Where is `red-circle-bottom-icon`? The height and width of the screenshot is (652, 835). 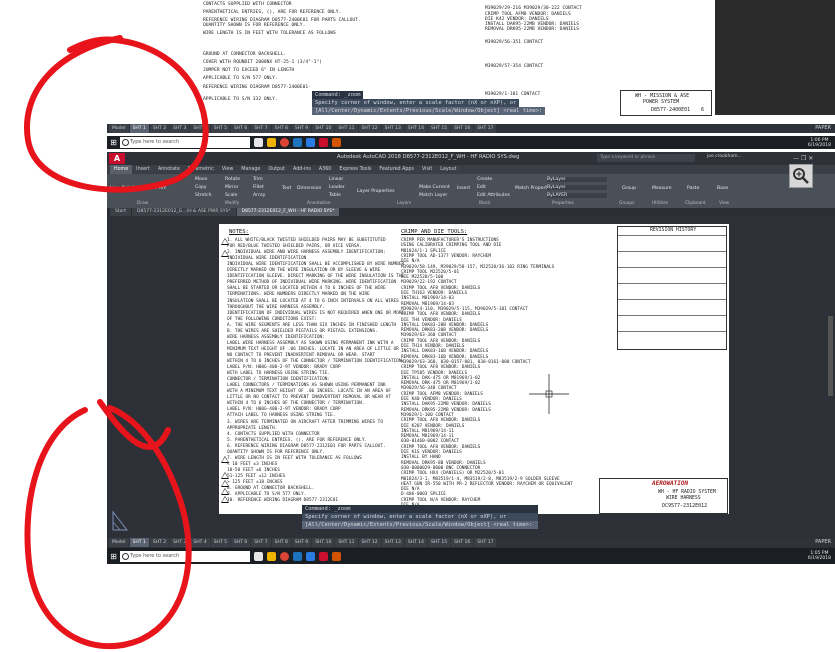
red-circle-bottom-icon is located at coordinates (108, 524).